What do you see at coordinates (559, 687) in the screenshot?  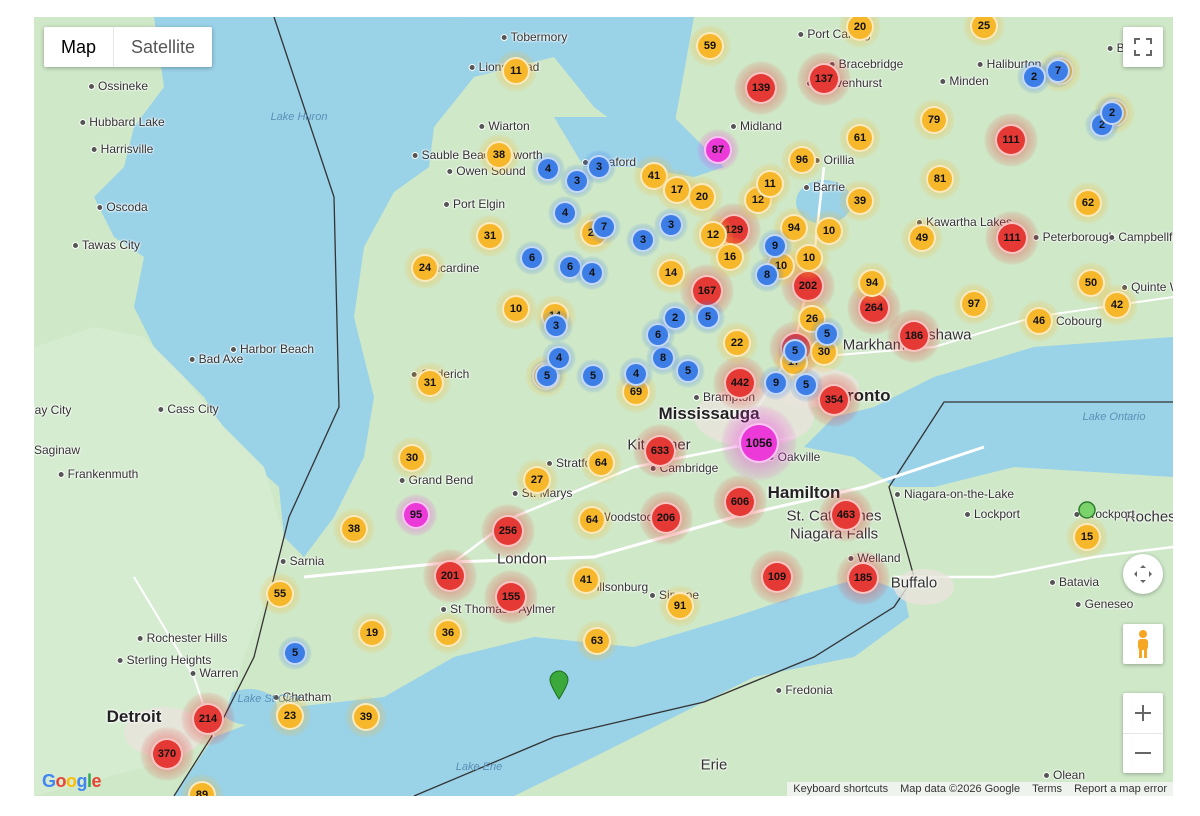 I see `map-pin-marker` at bounding box center [559, 687].